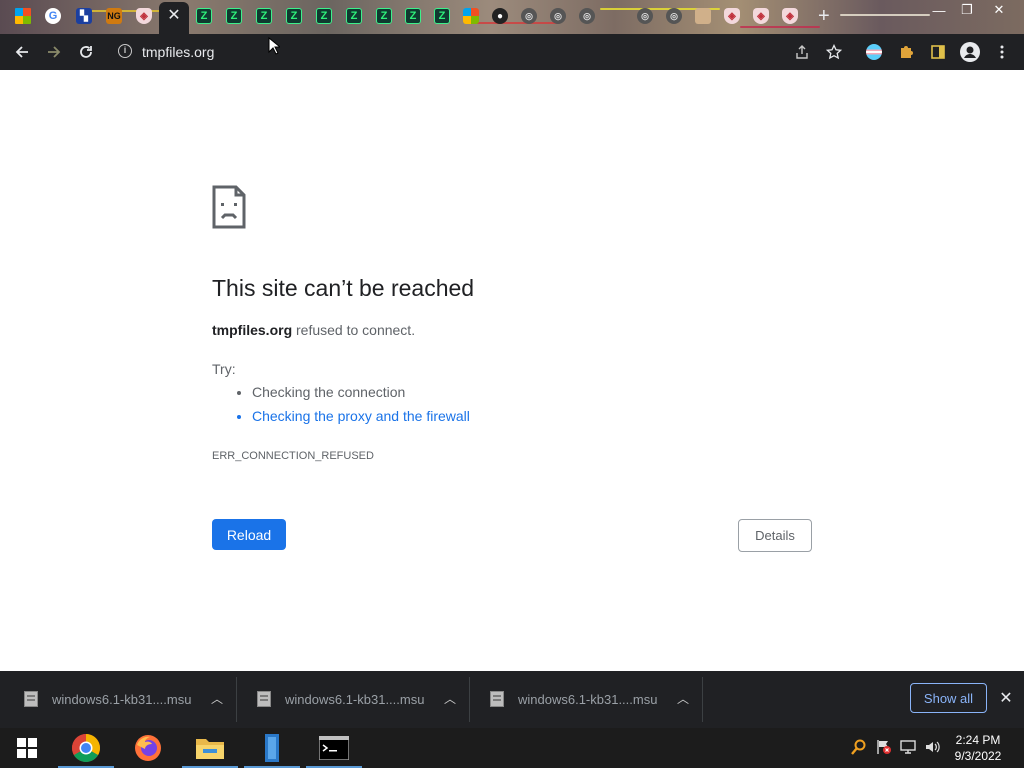  I want to click on taskbar-clock: 2:24 PM 9/3/2022, so click(978, 748).